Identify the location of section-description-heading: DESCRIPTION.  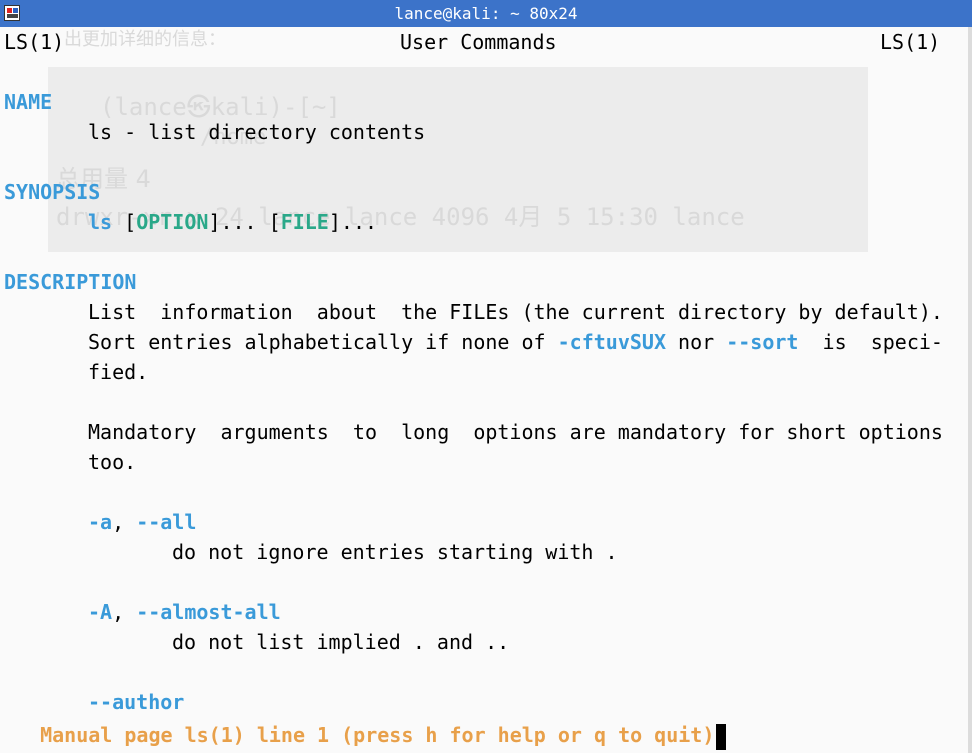
(70, 282).